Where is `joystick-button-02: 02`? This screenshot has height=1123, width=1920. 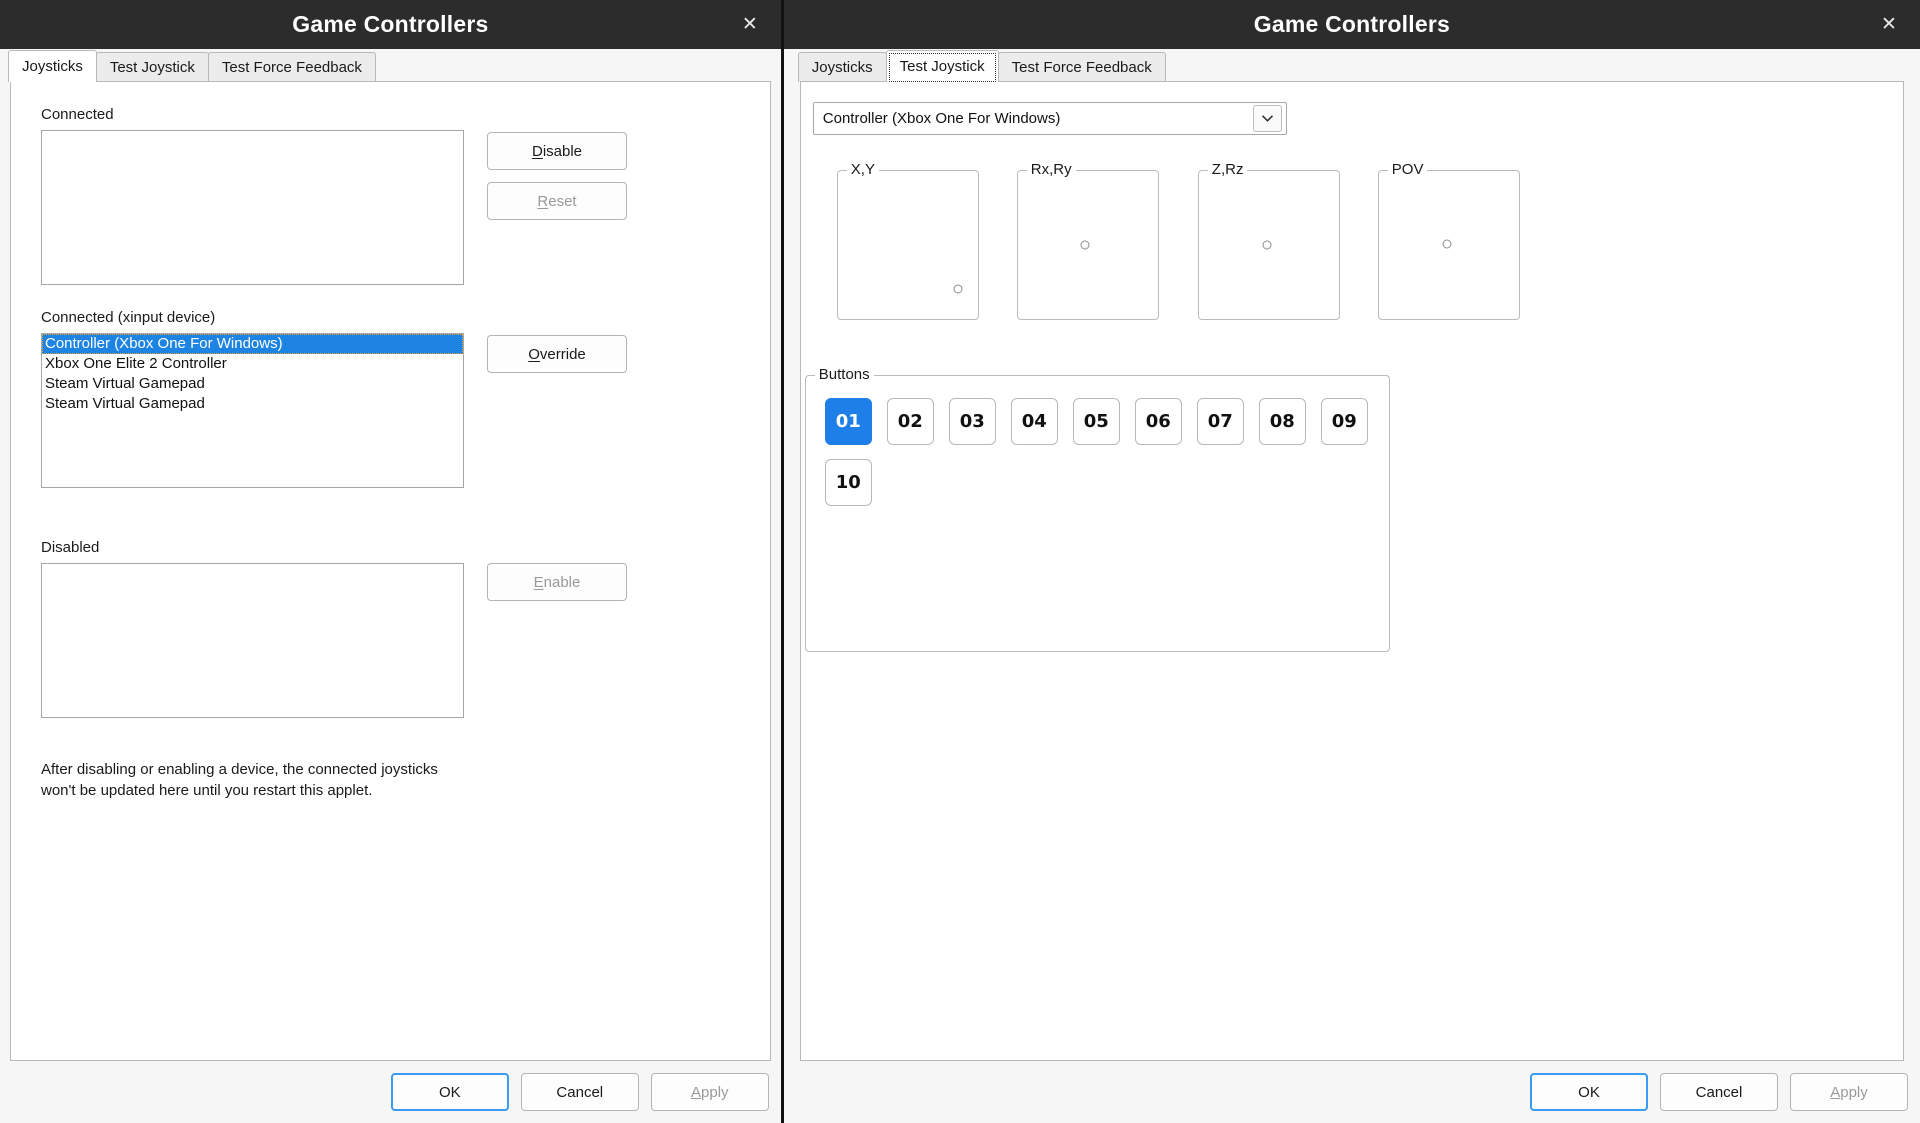 joystick-button-02: 02 is located at coordinates (910, 421).